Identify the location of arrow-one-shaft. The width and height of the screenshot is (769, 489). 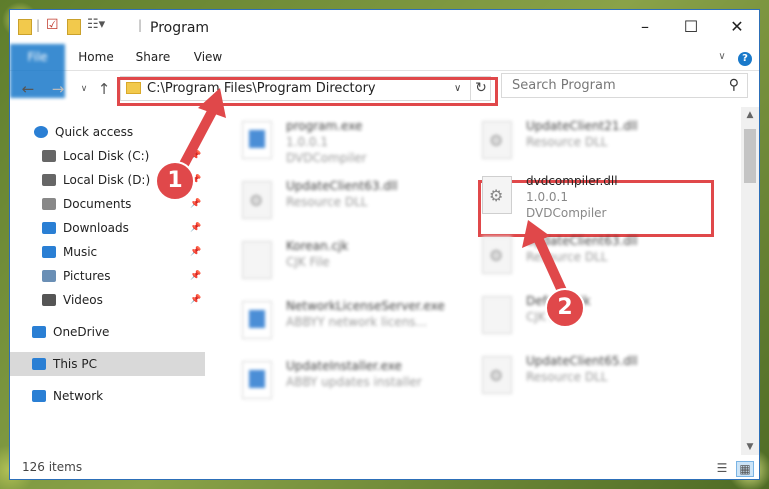
(198, 137).